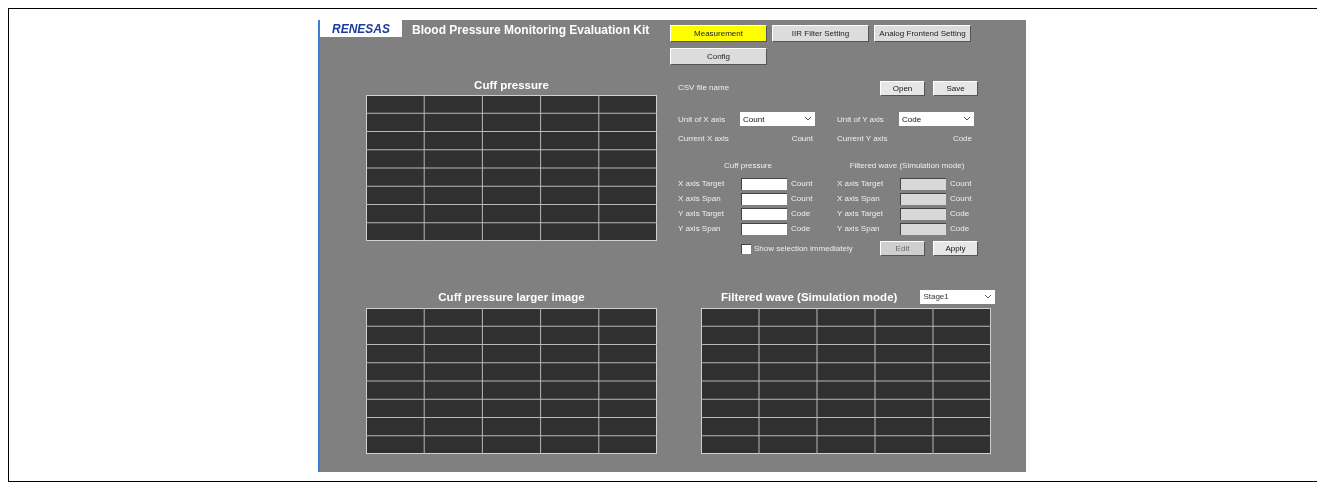 The height and width of the screenshot is (484, 1317). Describe the element at coordinates (703, 138) in the screenshot. I see `field-label: Current X axis` at that location.